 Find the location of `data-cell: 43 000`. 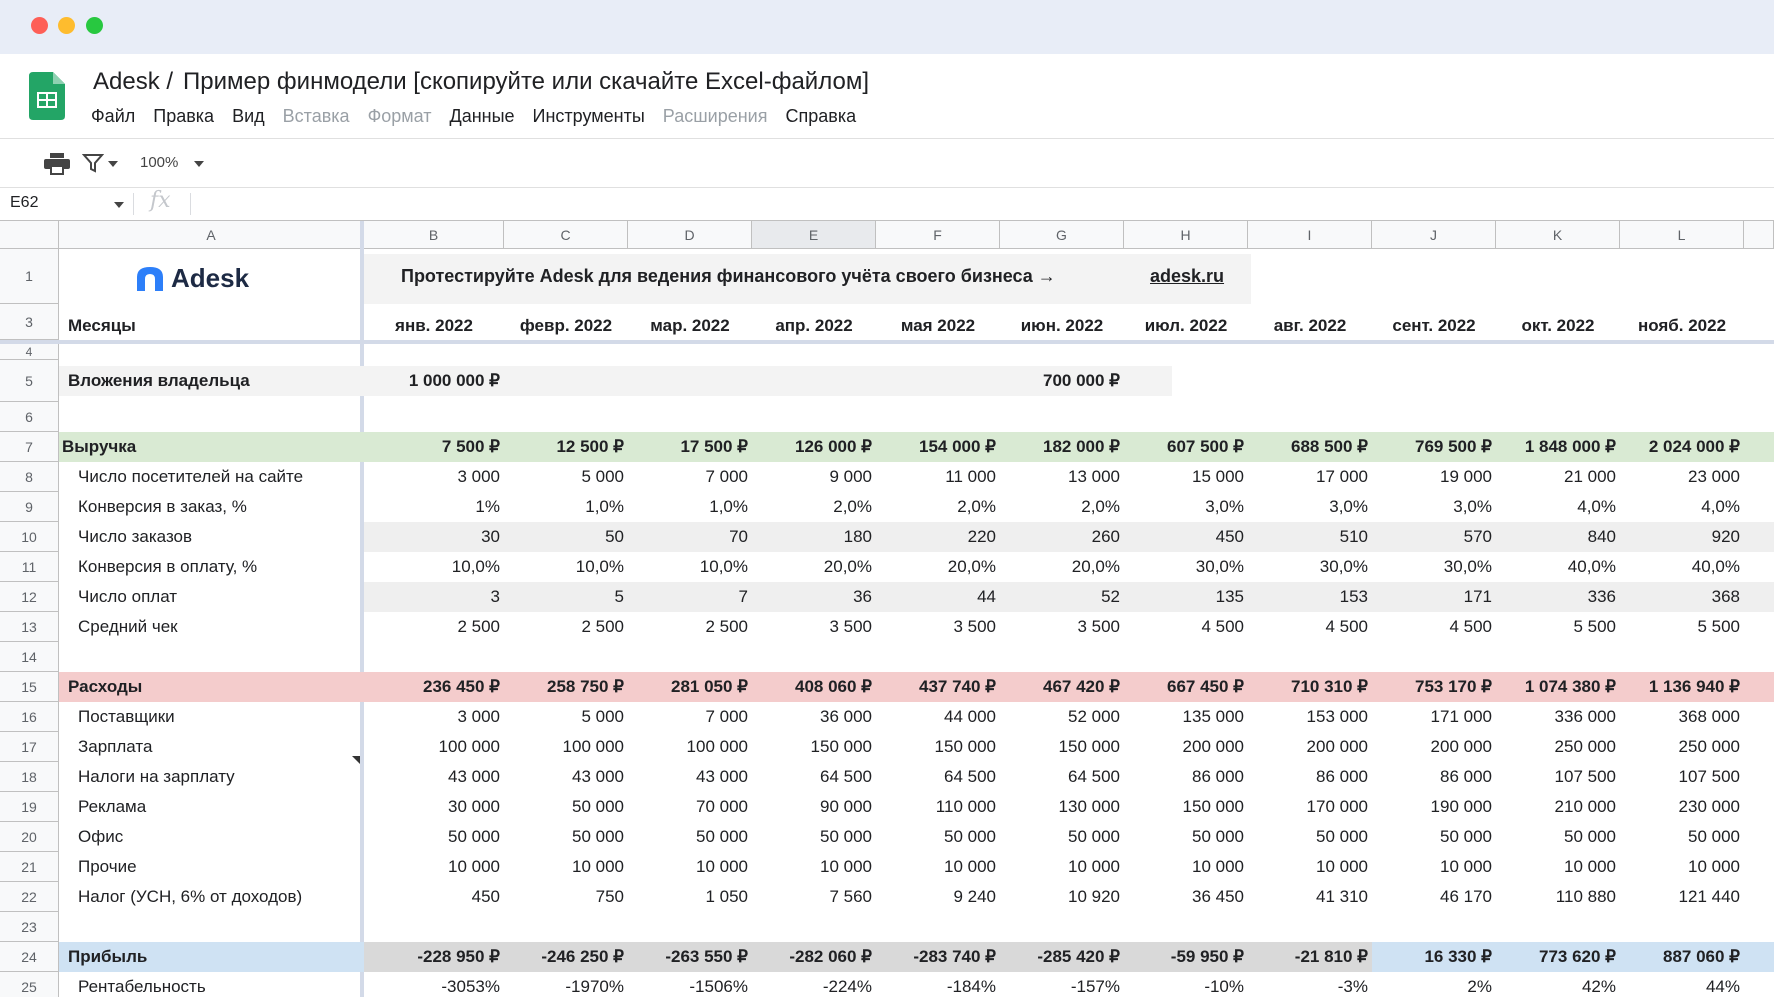

data-cell: 43 000 is located at coordinates (434, 777).